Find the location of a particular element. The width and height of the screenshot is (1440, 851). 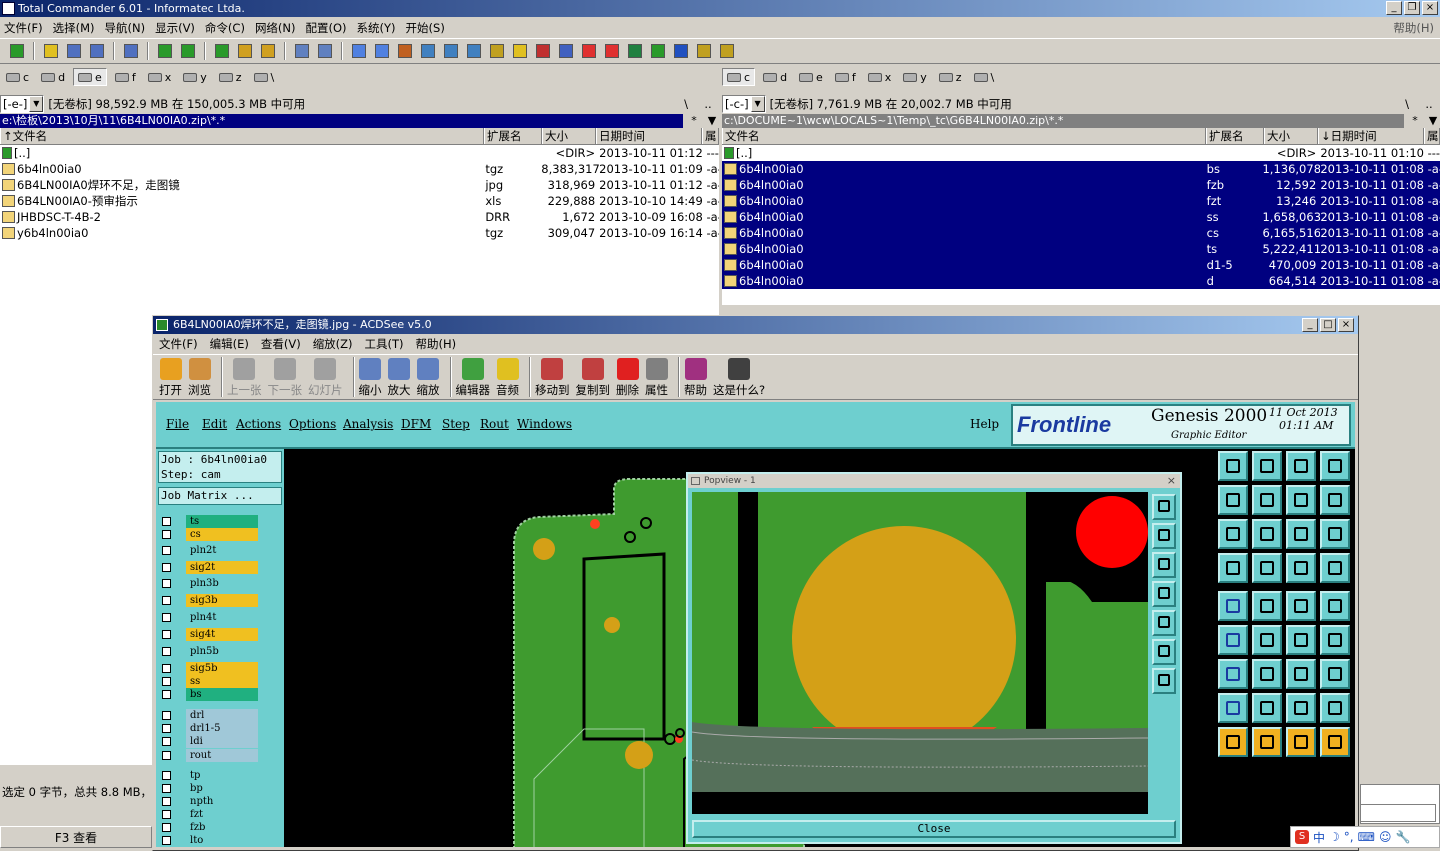

query-tool-button is located at coordinates (1335, 500).